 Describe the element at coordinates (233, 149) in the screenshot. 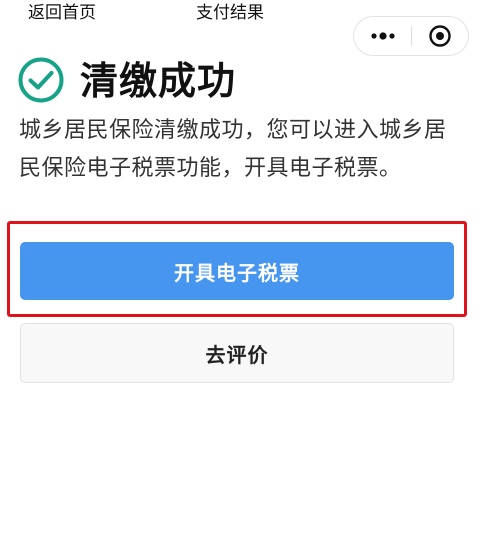

I see `success-description: 城乡居民保险清缴成功，您可以进入城乡居民保险电子税票功能，开具电子税票。` at that location.